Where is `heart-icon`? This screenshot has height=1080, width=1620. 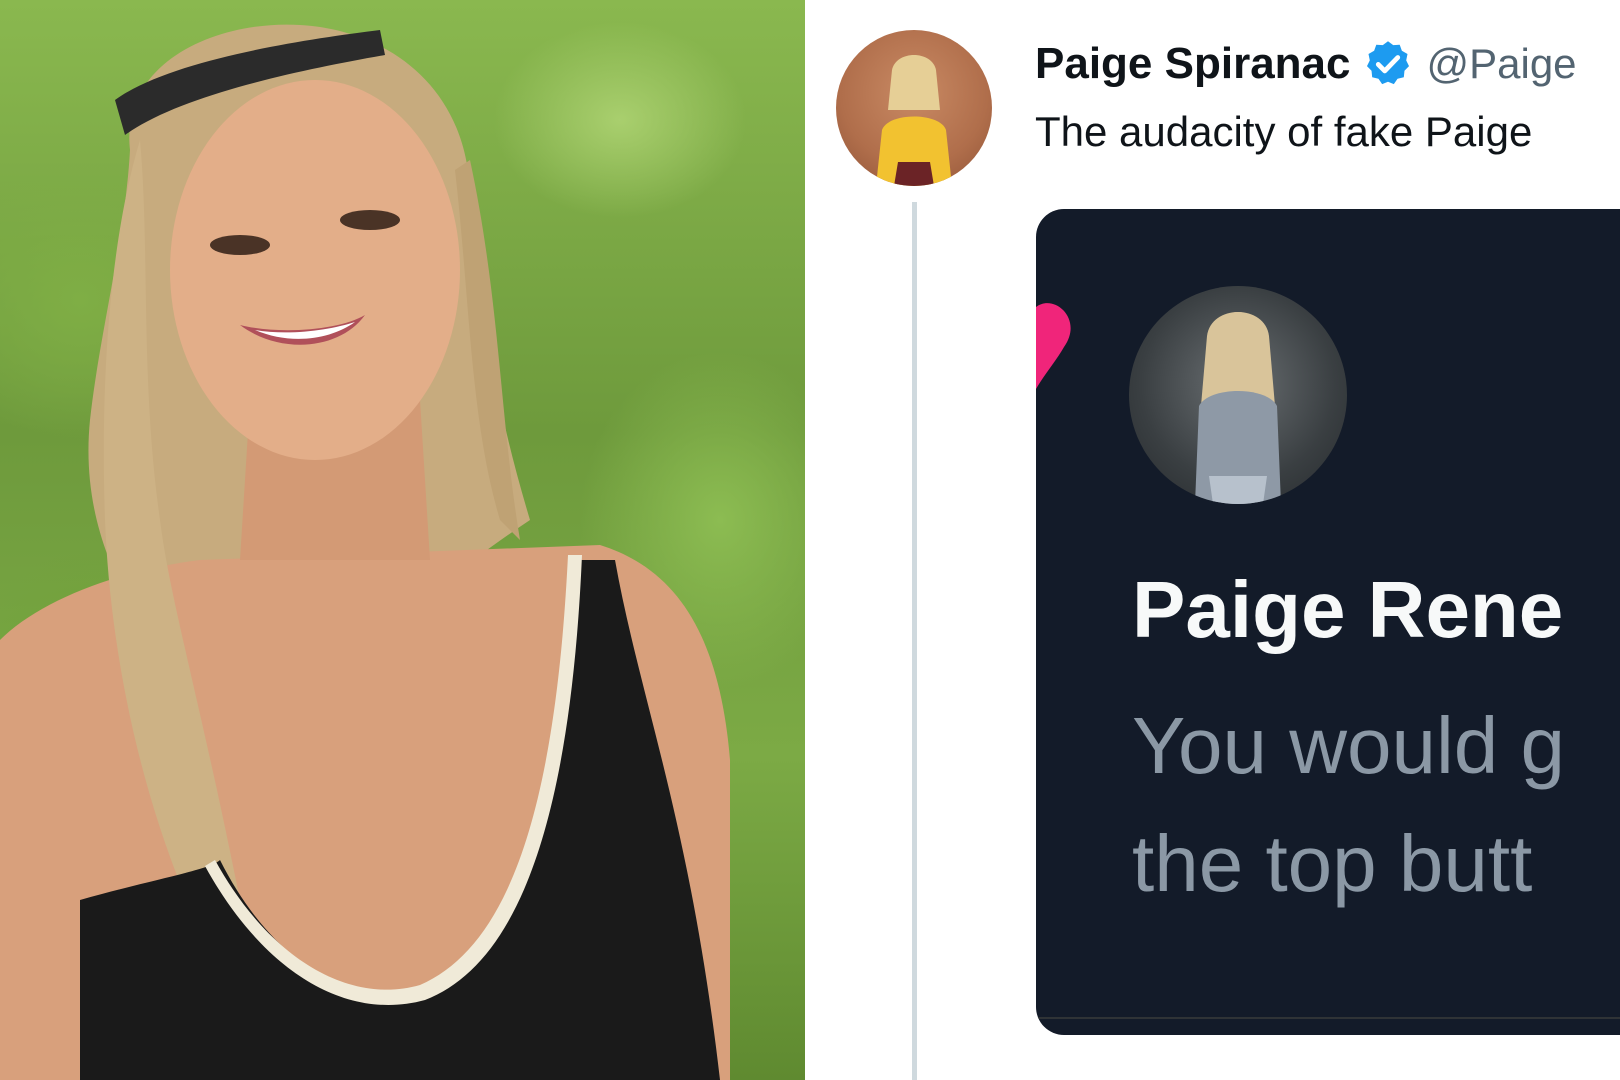
heart-icon is located at coordinates (1053, 346).